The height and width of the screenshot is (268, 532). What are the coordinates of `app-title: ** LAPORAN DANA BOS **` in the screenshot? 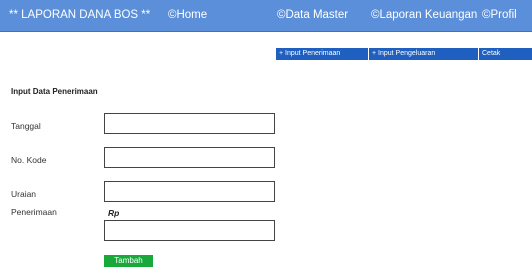 It's located at (80, 15).